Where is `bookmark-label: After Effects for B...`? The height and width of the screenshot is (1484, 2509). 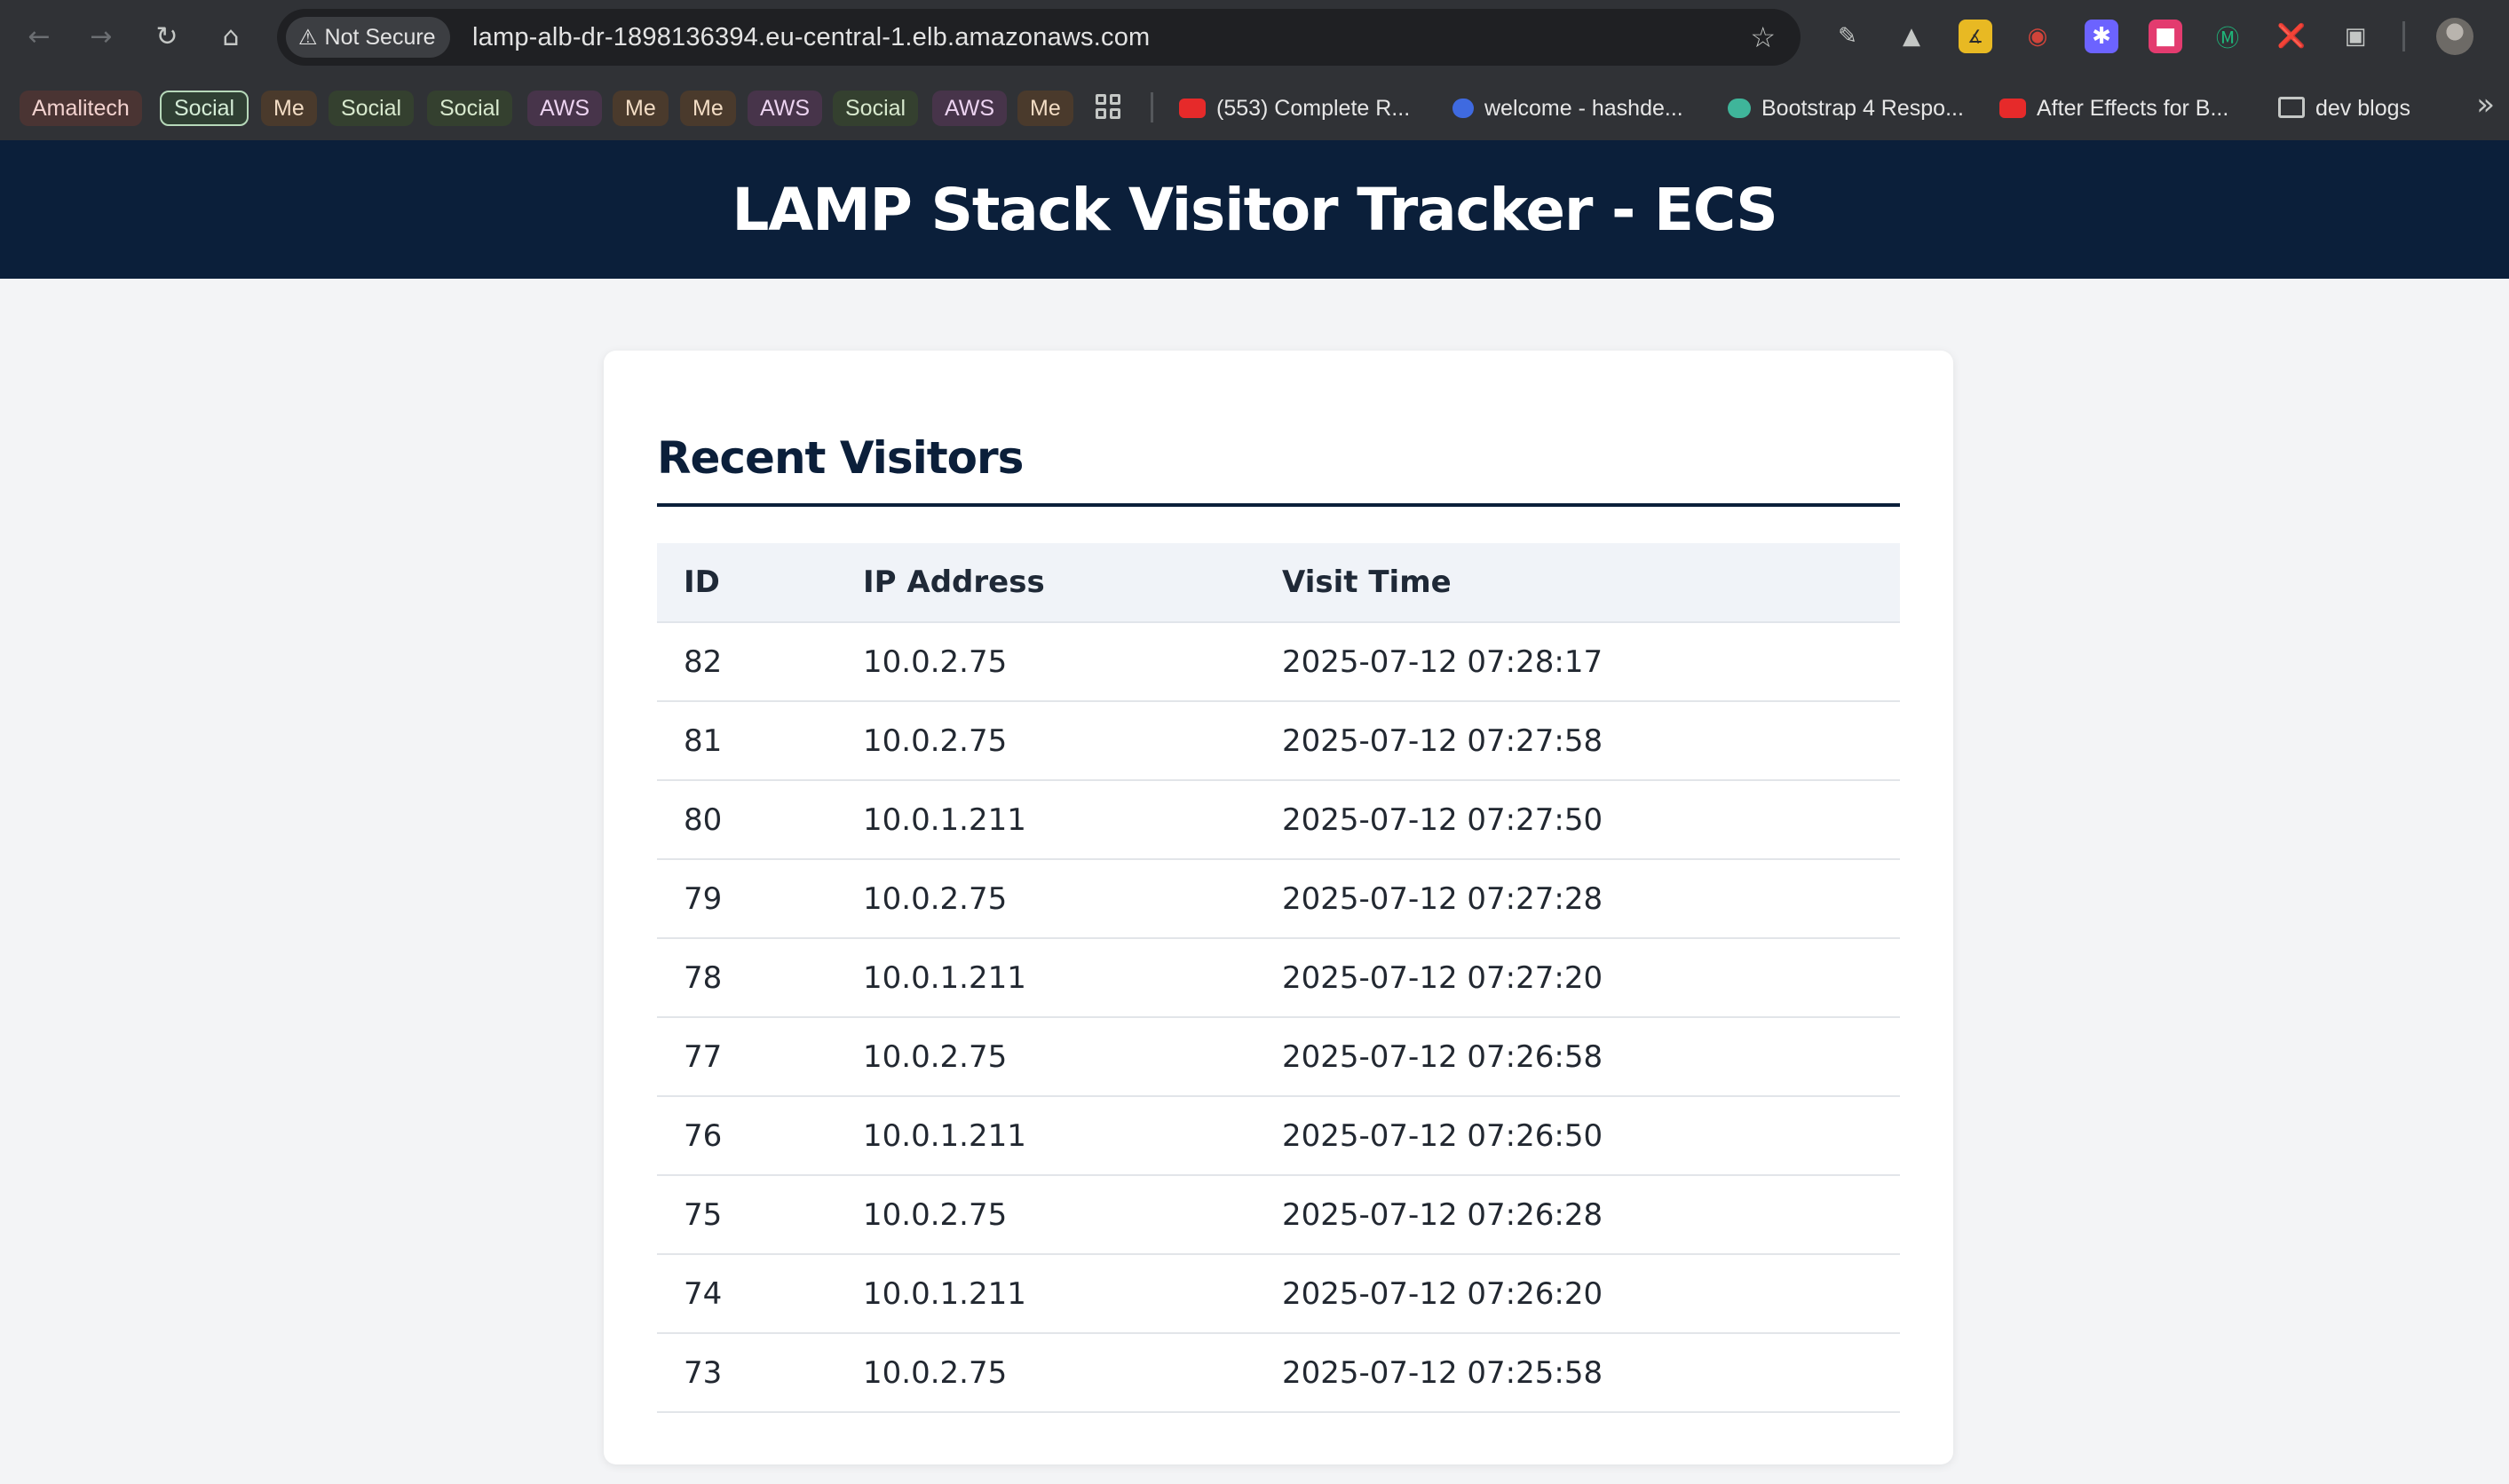
bookmark-label: After Effects for B... is located at coordinates (2133, 109).